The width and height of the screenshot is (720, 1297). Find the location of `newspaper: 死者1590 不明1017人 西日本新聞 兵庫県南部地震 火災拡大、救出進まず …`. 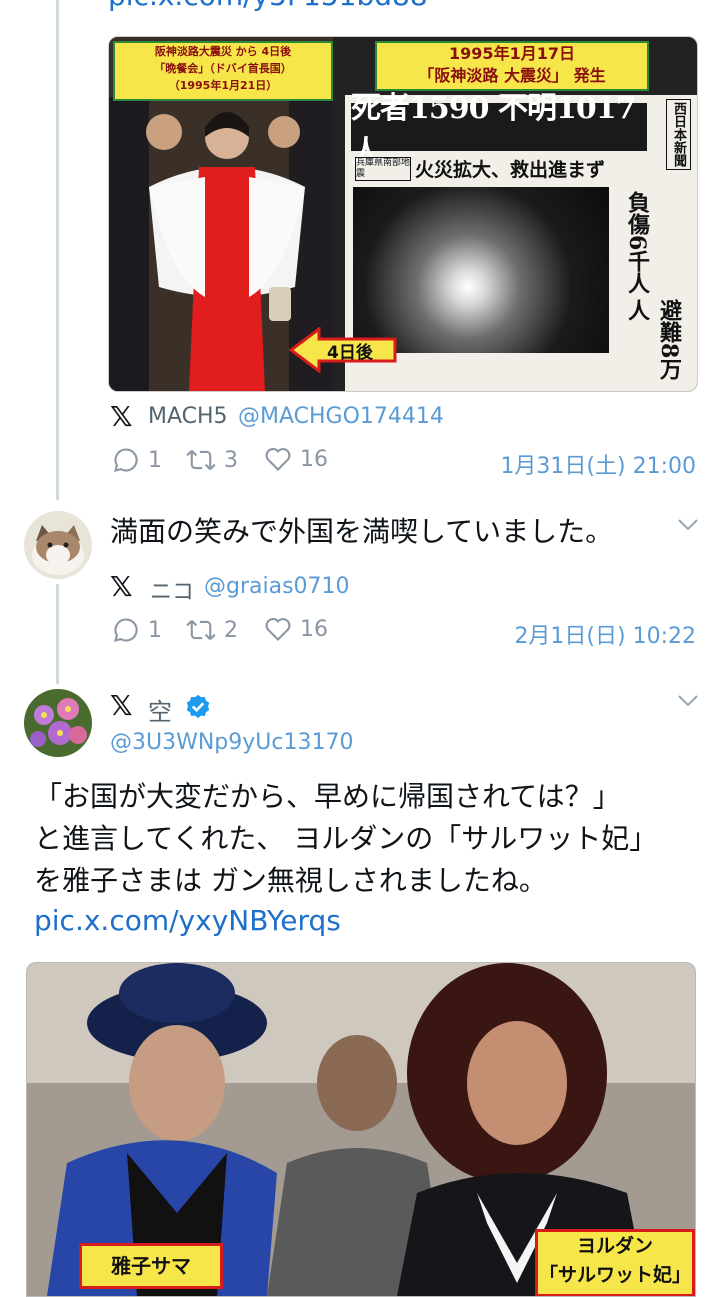

newspaper: 死者1590 不明1017人 西日本新聞 兵庫県南部地震 火災拡大、救出進まず … is located at coordinates (521, 241).